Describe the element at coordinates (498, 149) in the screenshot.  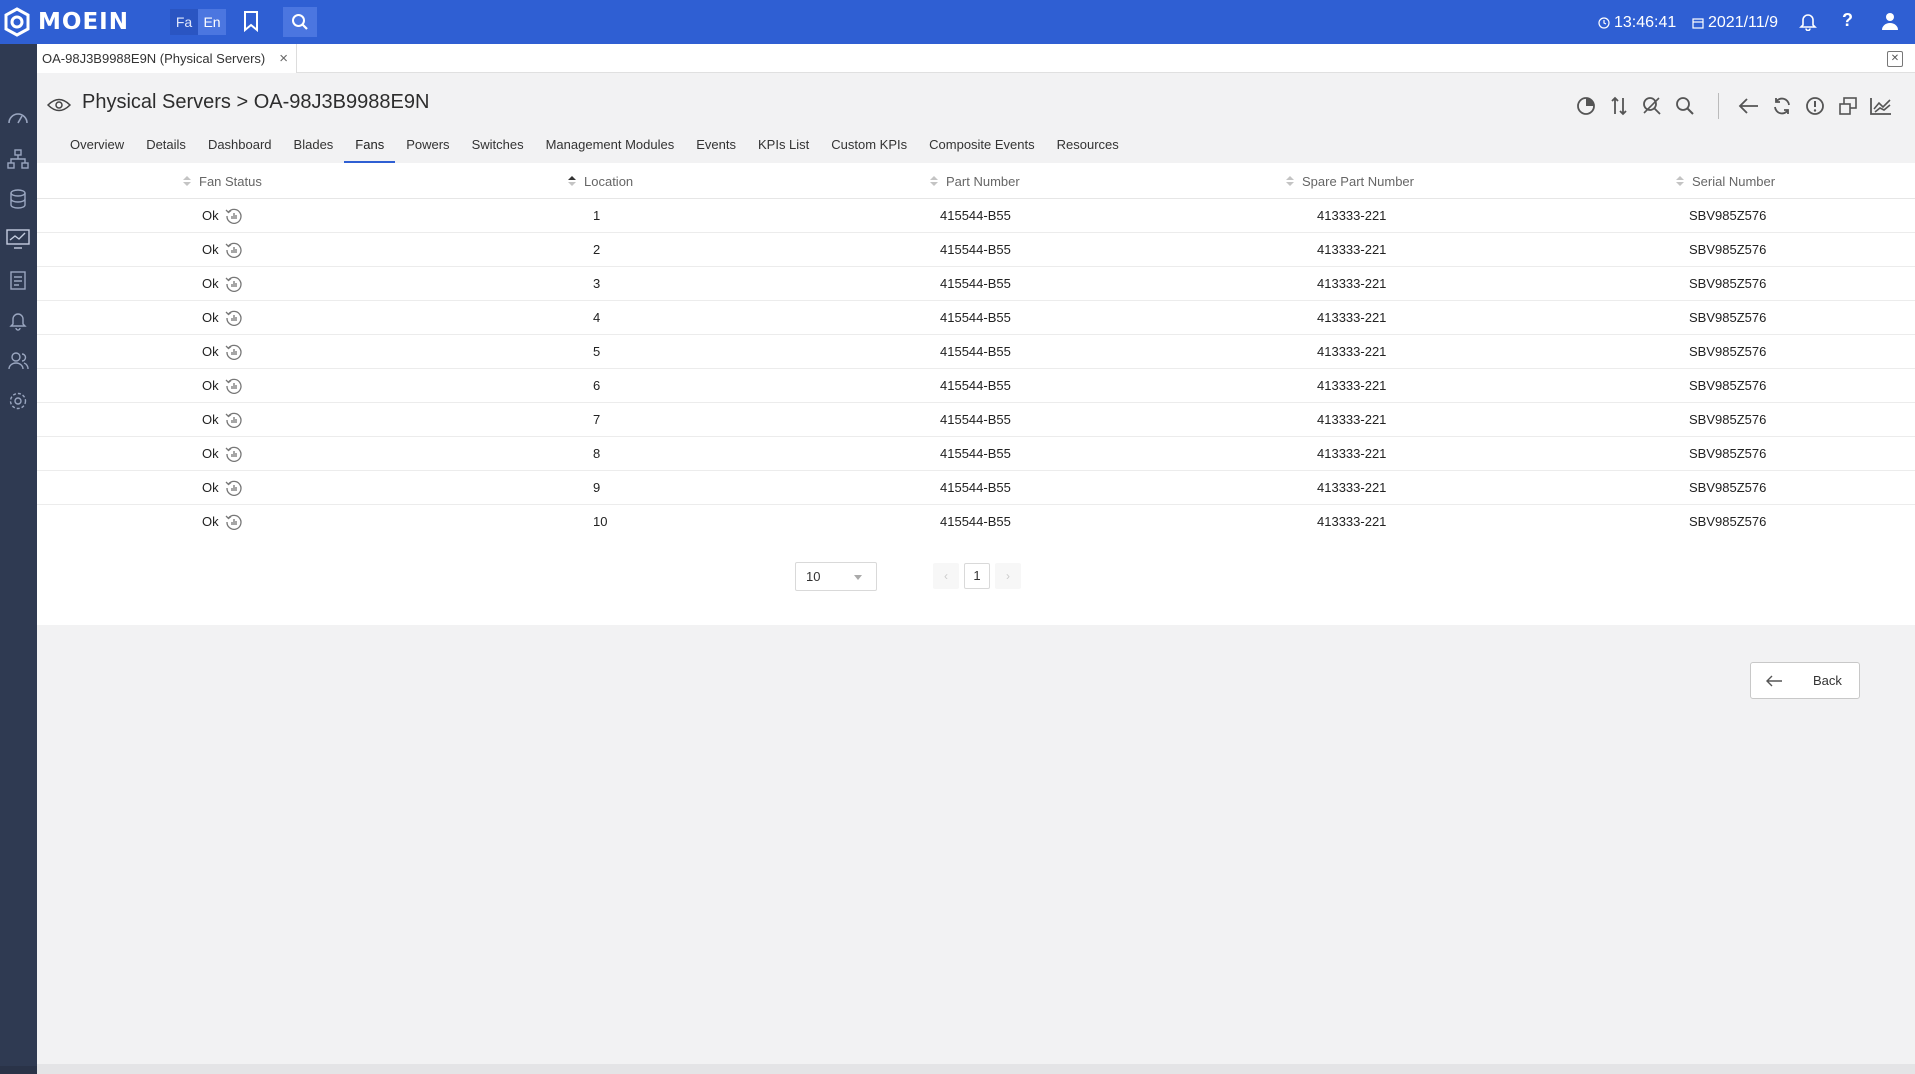
I see `tab-switches: Switches` at that location.